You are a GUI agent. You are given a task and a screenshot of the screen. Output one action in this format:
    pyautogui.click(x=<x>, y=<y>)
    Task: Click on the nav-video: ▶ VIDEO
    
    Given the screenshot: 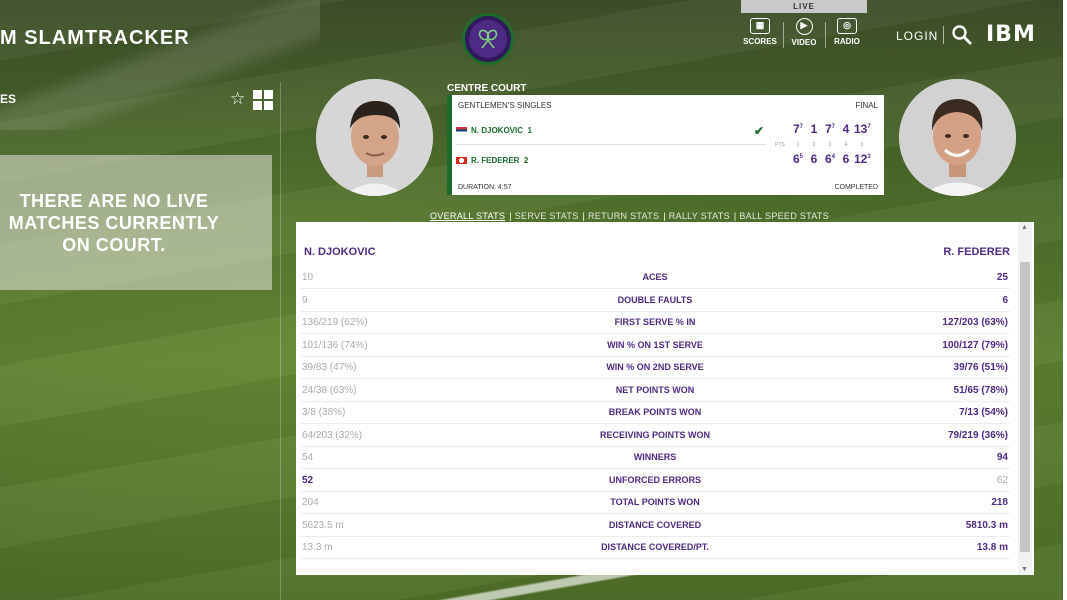 What is the action you would take?
    pyautogui.click(x=804, y=32)
    